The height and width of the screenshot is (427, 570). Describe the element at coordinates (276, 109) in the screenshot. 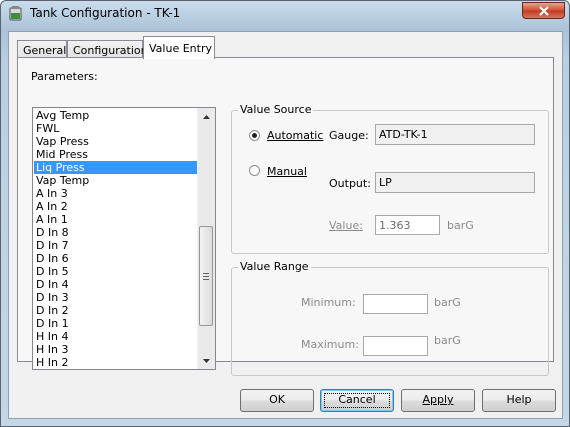

I see `value-source-title: Value Source` at that location.